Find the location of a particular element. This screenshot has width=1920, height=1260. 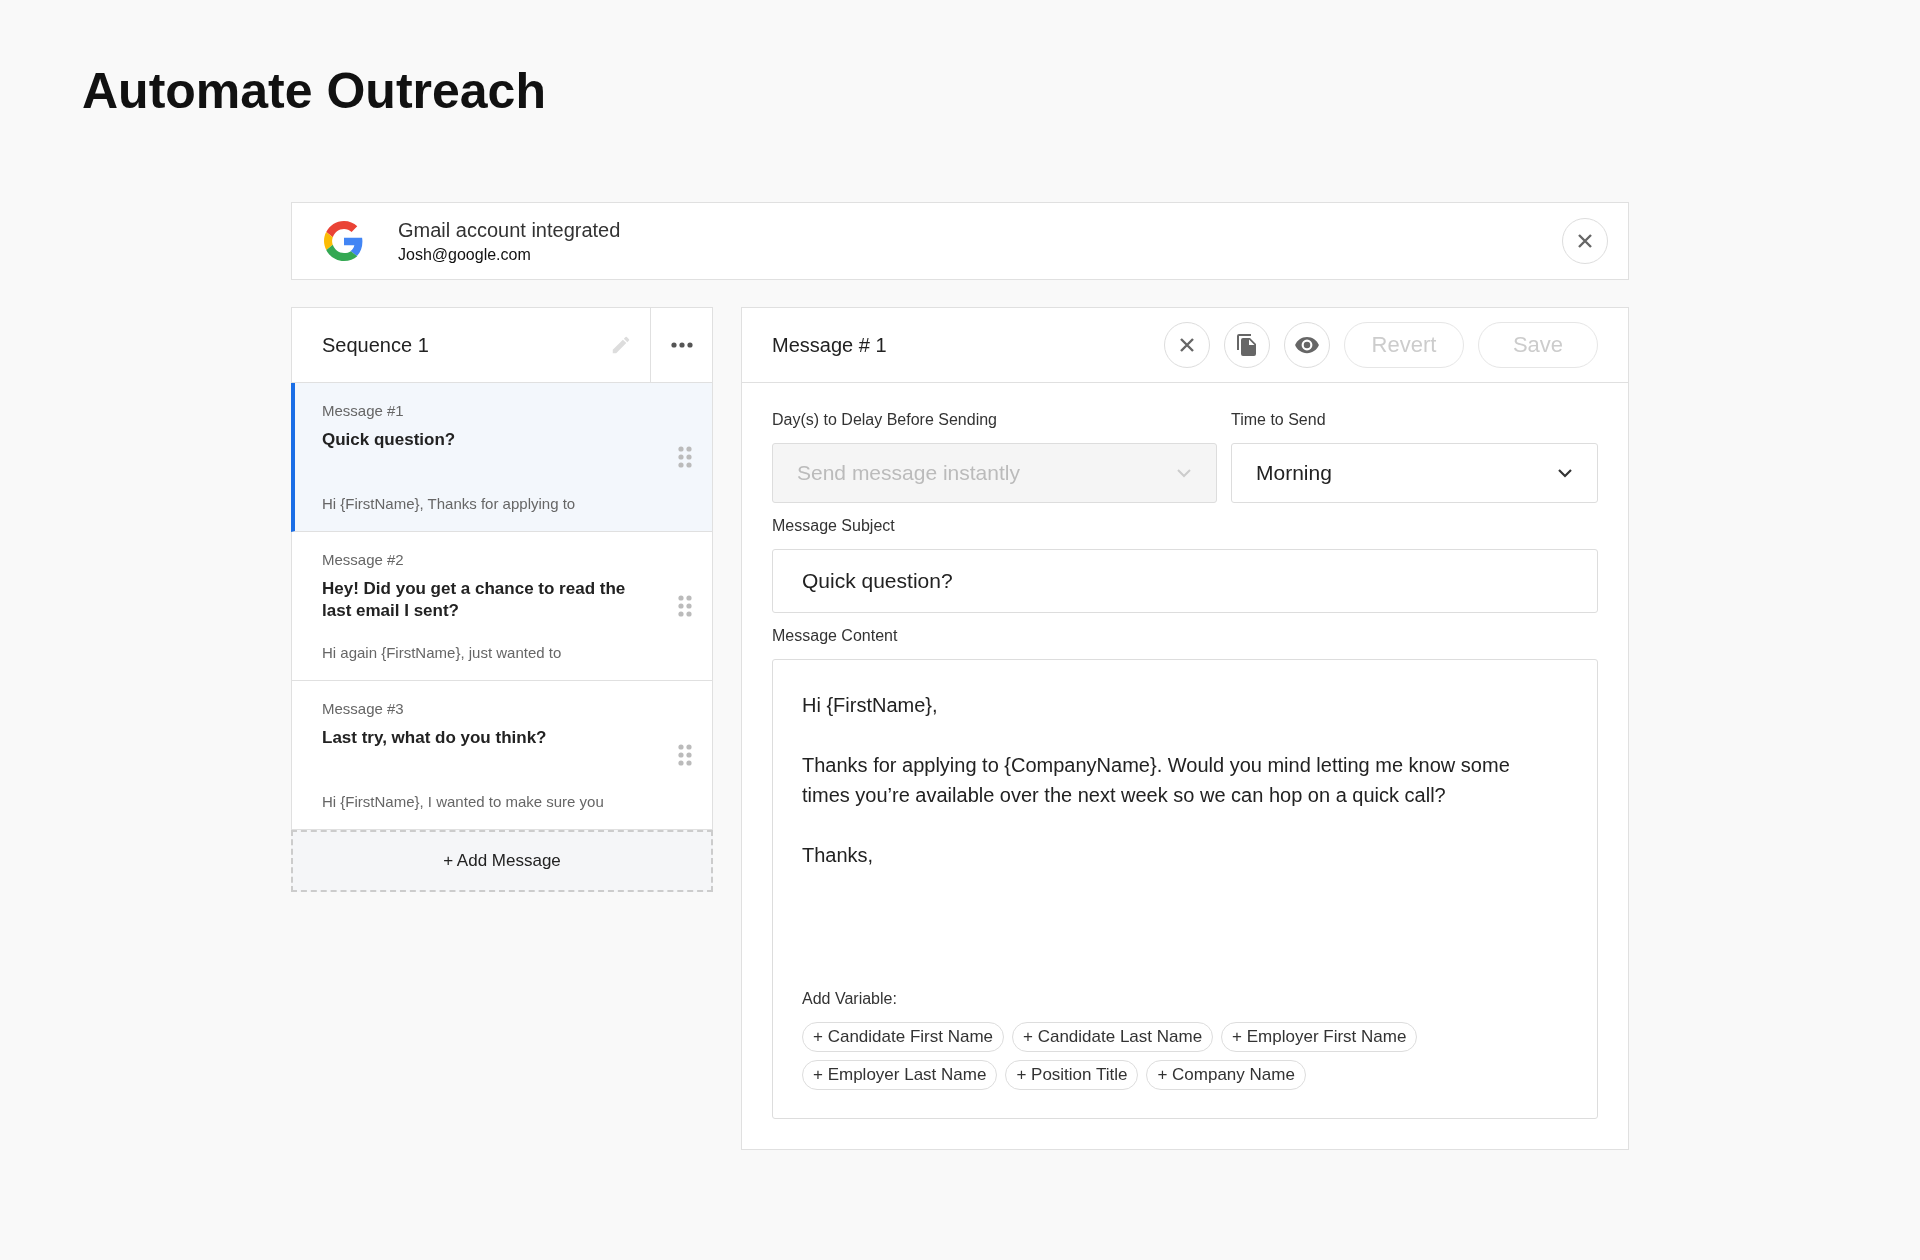

account-email: Josh@google.com is located at coordinates (464, 254).